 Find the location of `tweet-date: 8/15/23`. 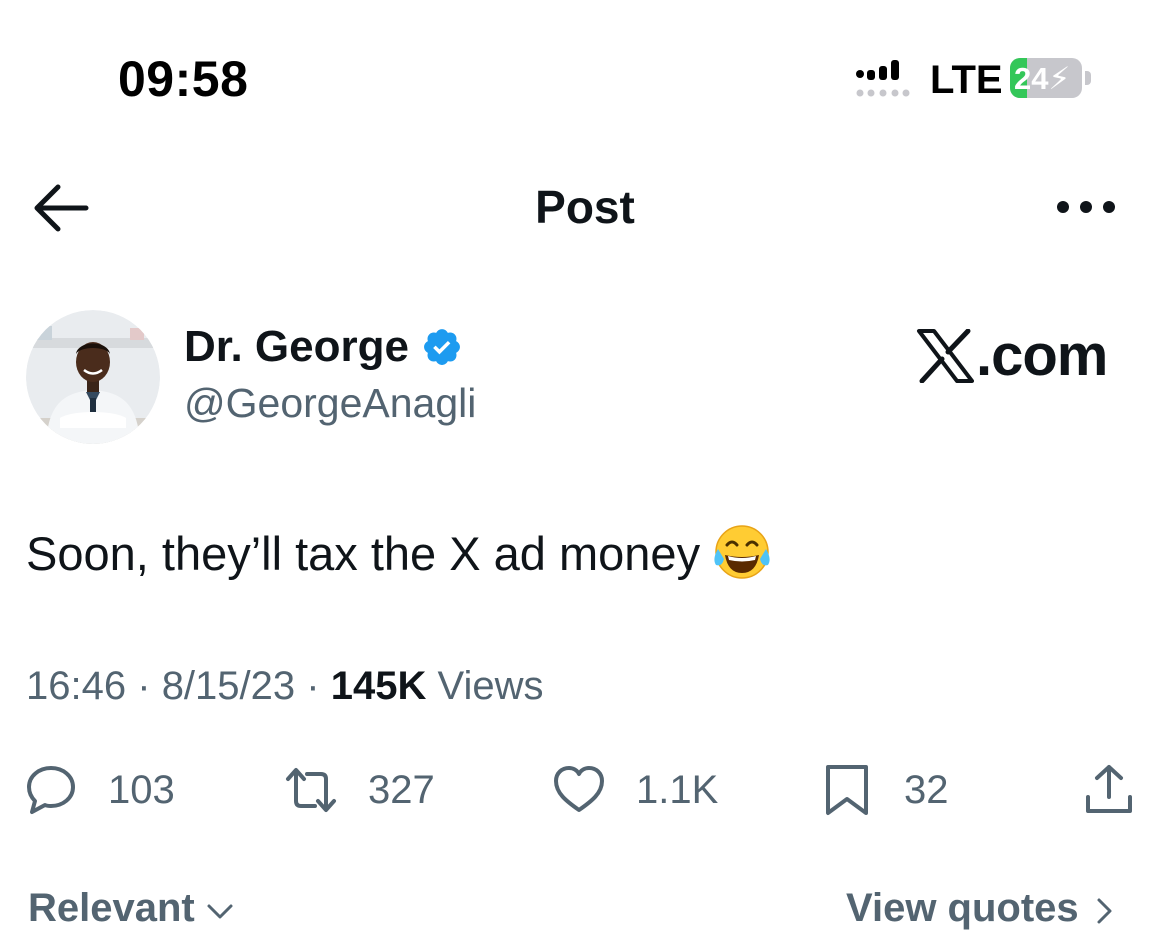

tweet-date: 8/15/23 is located at coordinates (228, 686).